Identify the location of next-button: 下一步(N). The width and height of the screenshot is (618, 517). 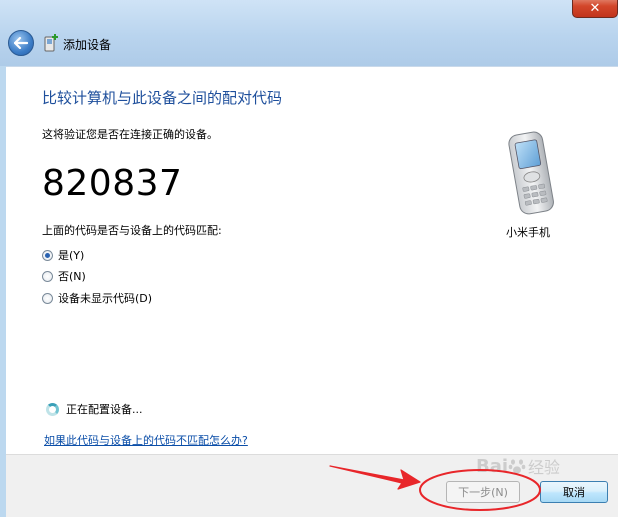
(483, 492).